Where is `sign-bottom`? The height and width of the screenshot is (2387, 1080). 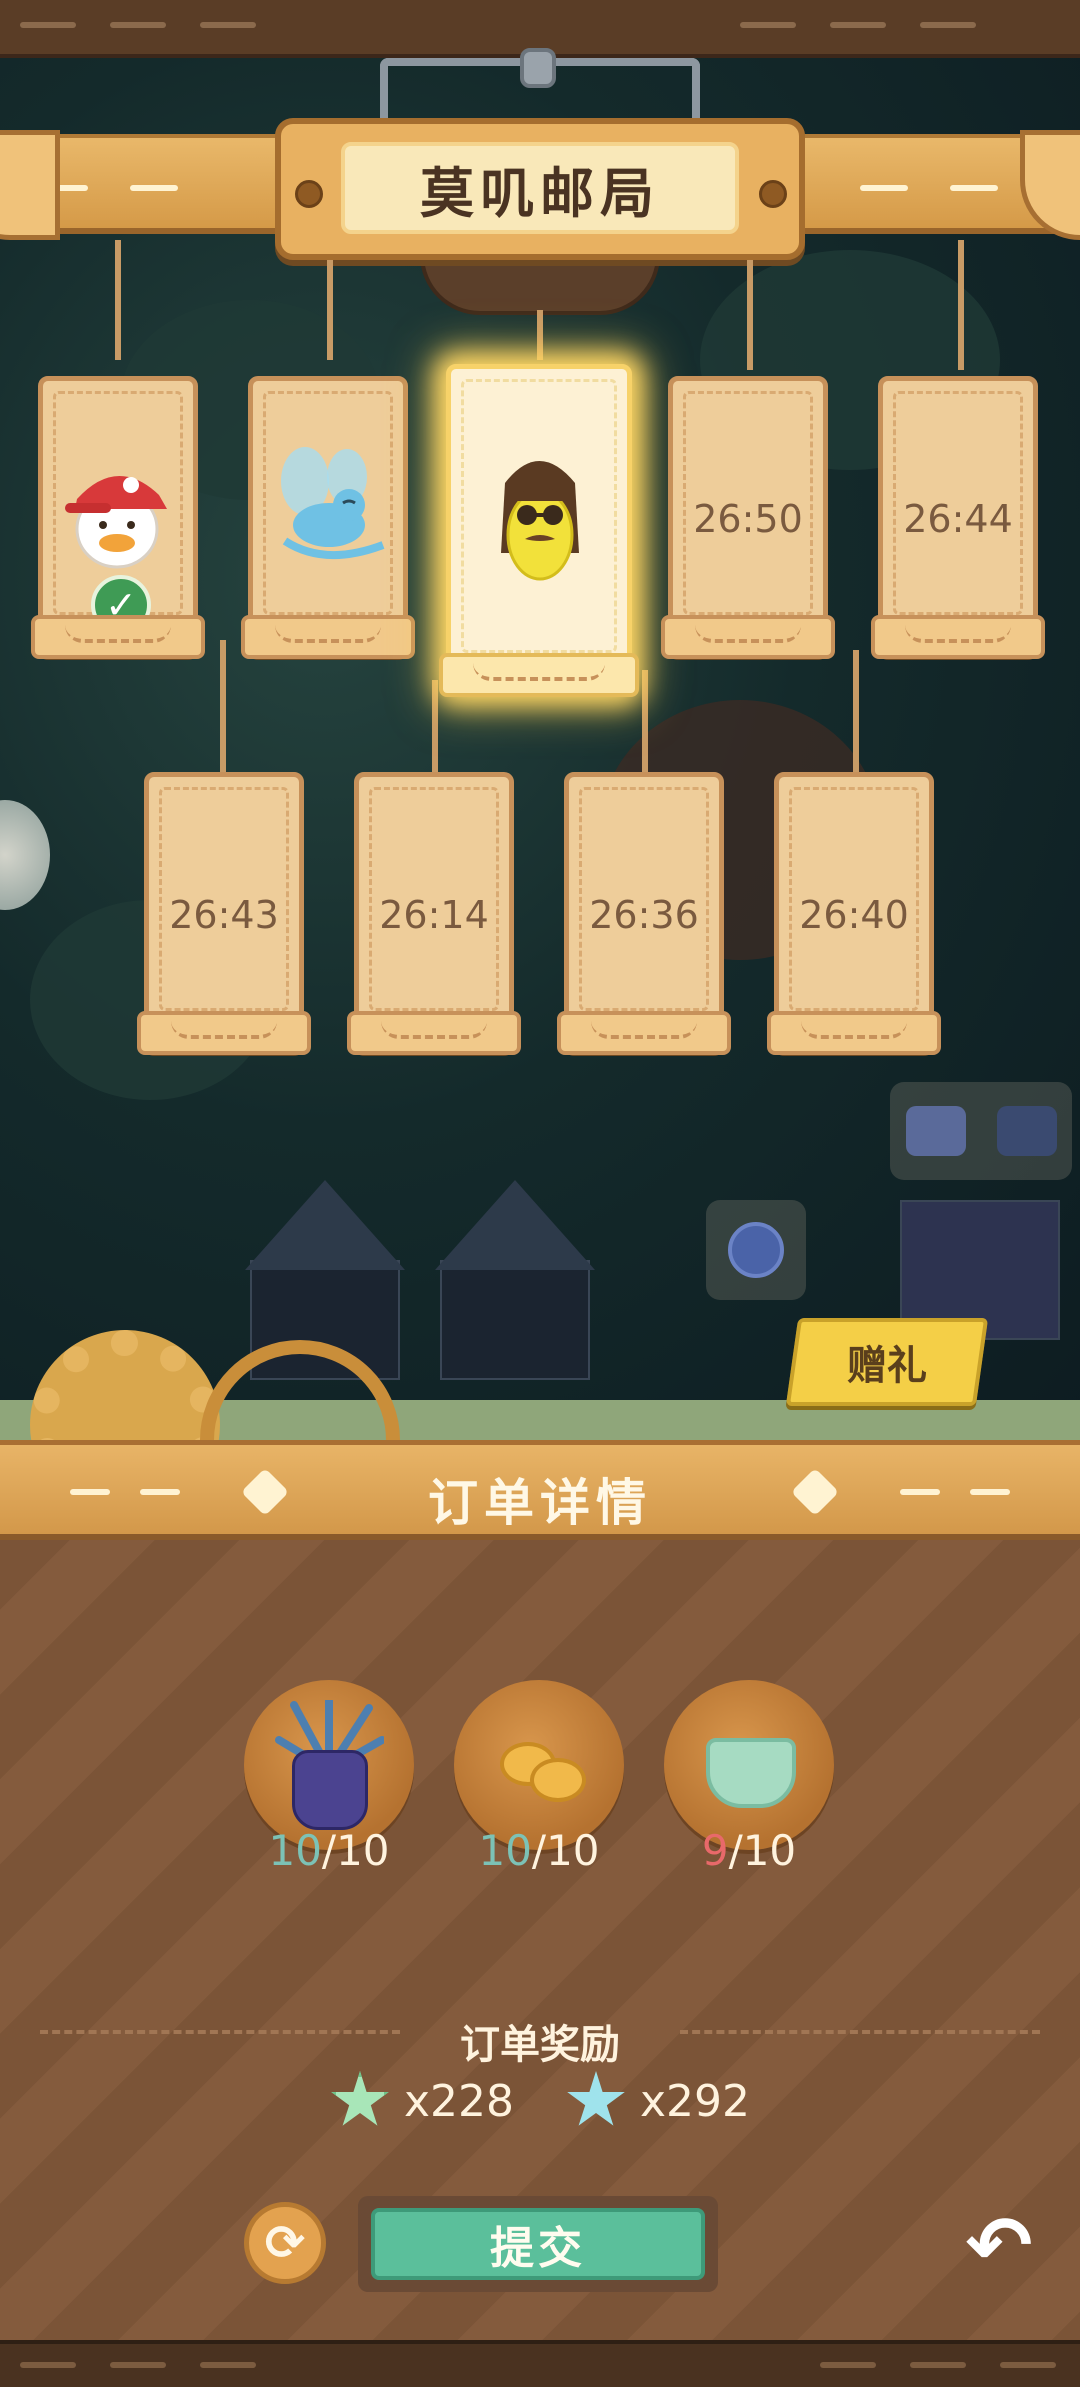
sign-bottom is located at coordinates (540, 285).